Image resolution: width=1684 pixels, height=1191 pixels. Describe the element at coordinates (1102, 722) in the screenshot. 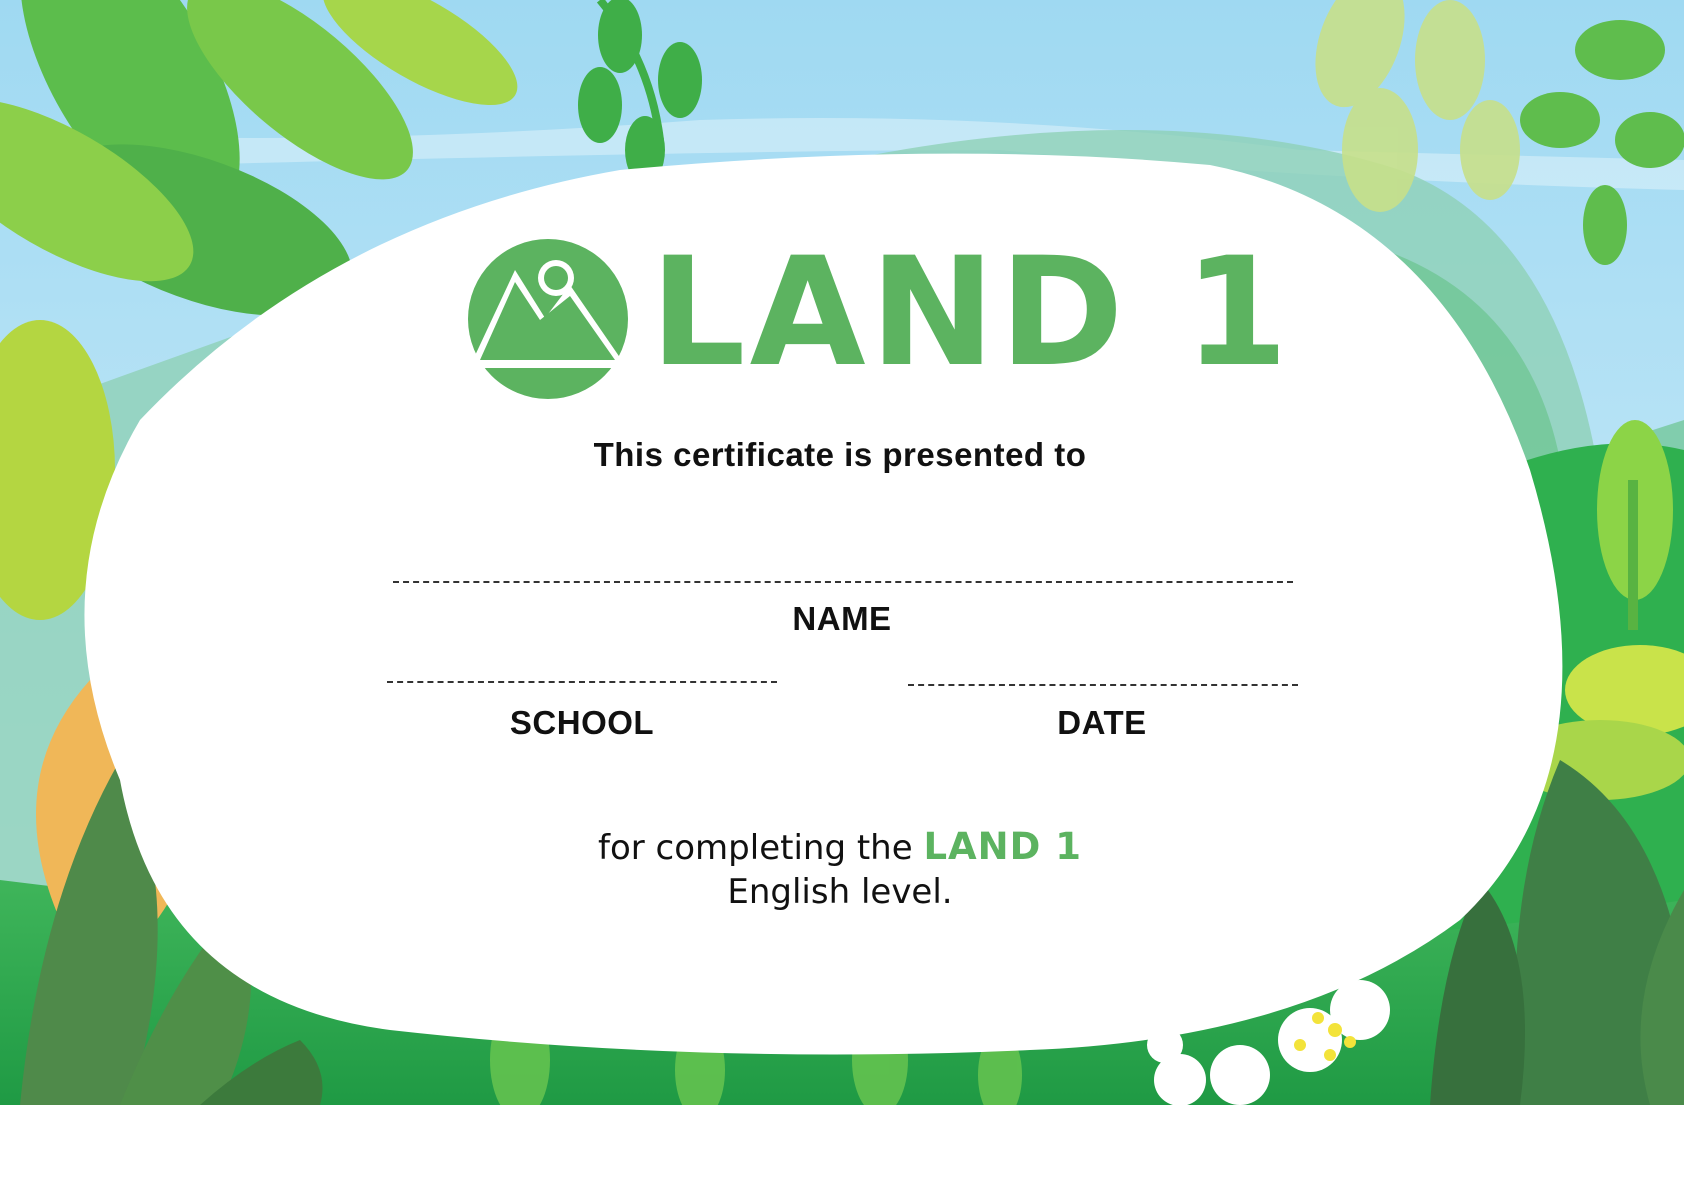

I see `date-label: DATE` at that location.